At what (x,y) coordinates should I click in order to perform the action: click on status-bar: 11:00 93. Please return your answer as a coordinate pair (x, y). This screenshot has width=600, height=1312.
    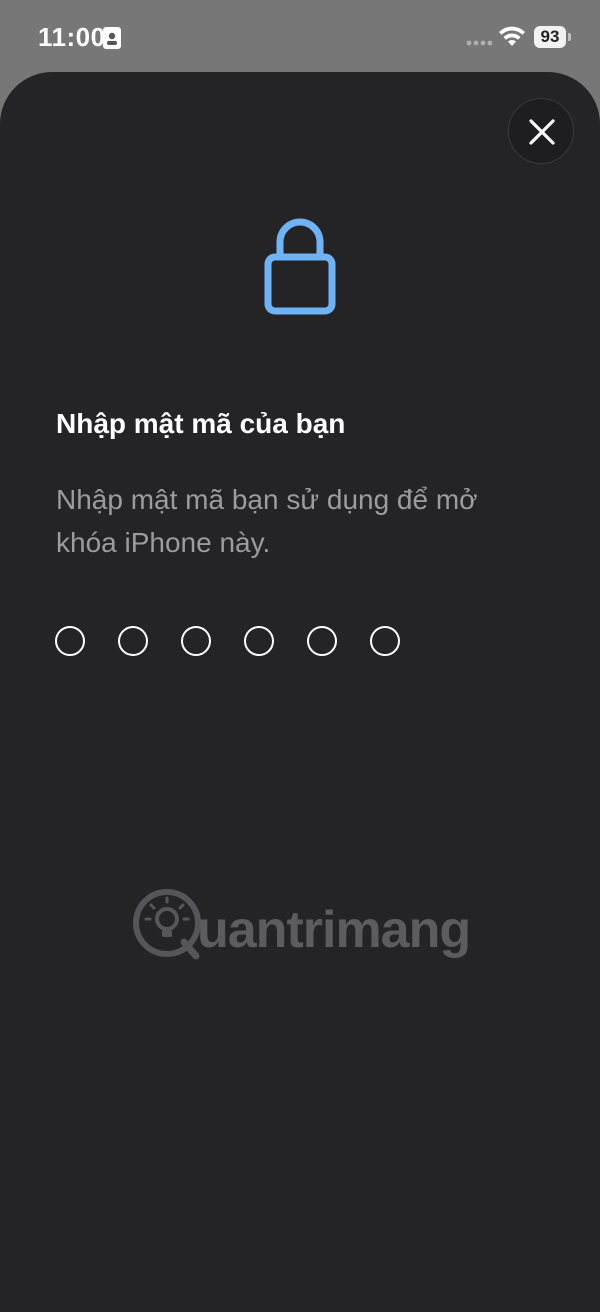
    Looking at the image, I should click on (300, 36).